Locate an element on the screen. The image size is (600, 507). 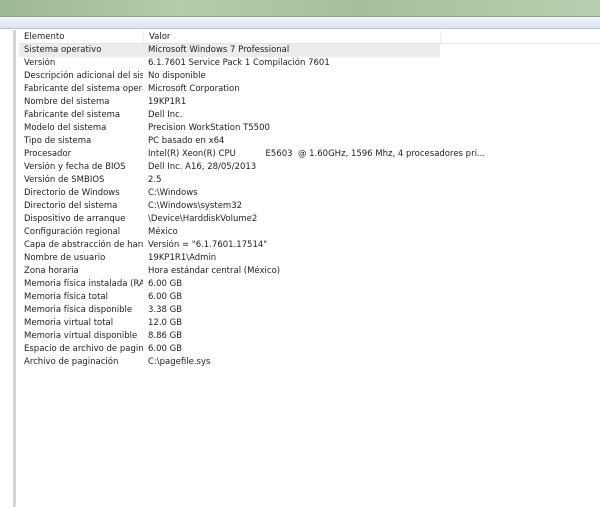
row-element: Nombre de usuario is located at coordinates (65, 258).